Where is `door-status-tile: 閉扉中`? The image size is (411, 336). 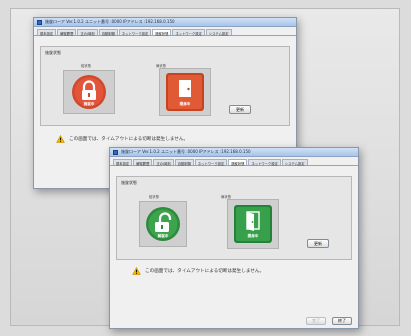
door-status-tile: 閉扉中 is located at coordinates (185, 92).